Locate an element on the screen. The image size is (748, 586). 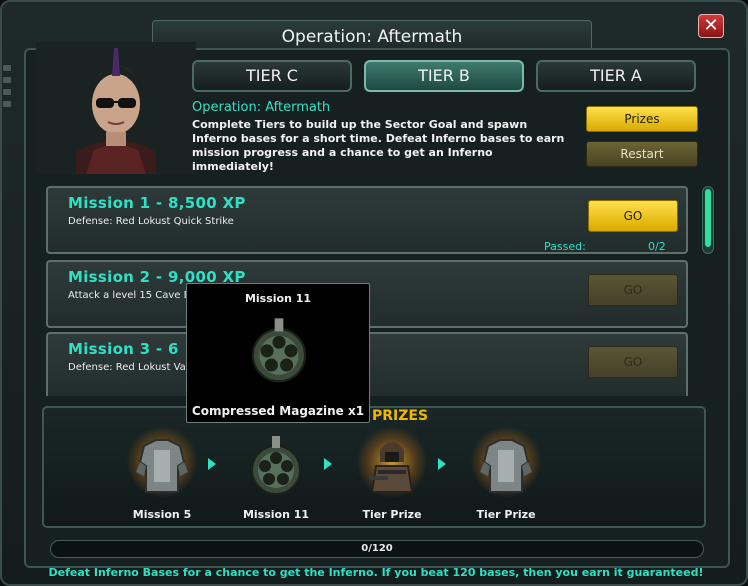
prize-item: Mission 5 is located at coordinates (162, 476).